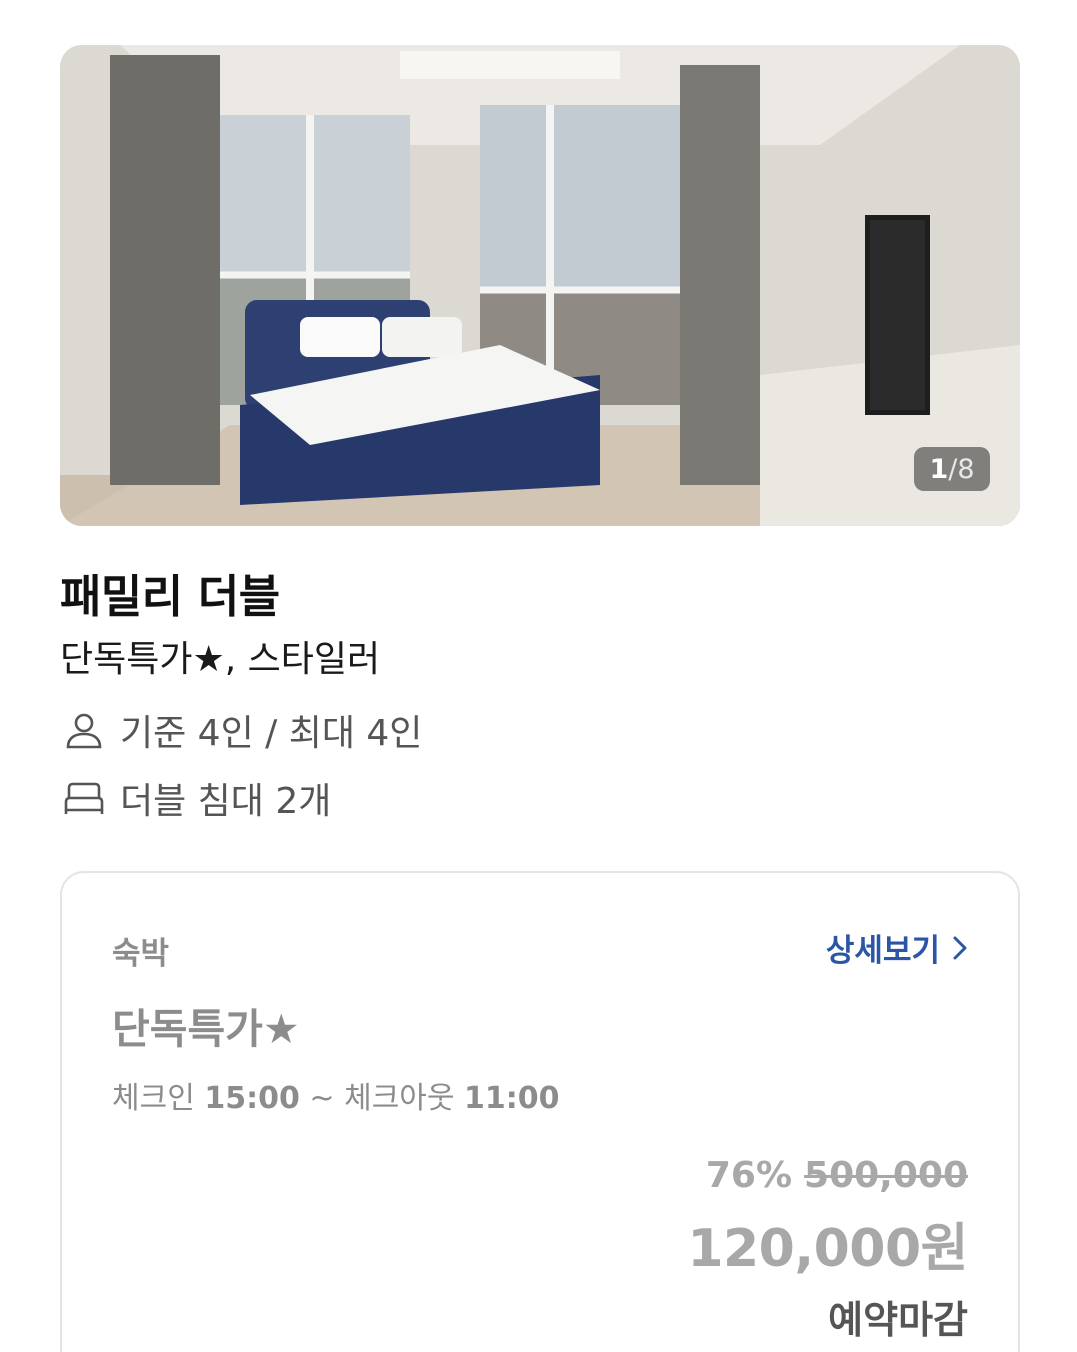 The height and width of the screenshot is (1352, 1077). What do you see at coordinates (170, 596) in the screenshot?
I see `room-title: 패밀리 더블` at bounding box center [170, 596].